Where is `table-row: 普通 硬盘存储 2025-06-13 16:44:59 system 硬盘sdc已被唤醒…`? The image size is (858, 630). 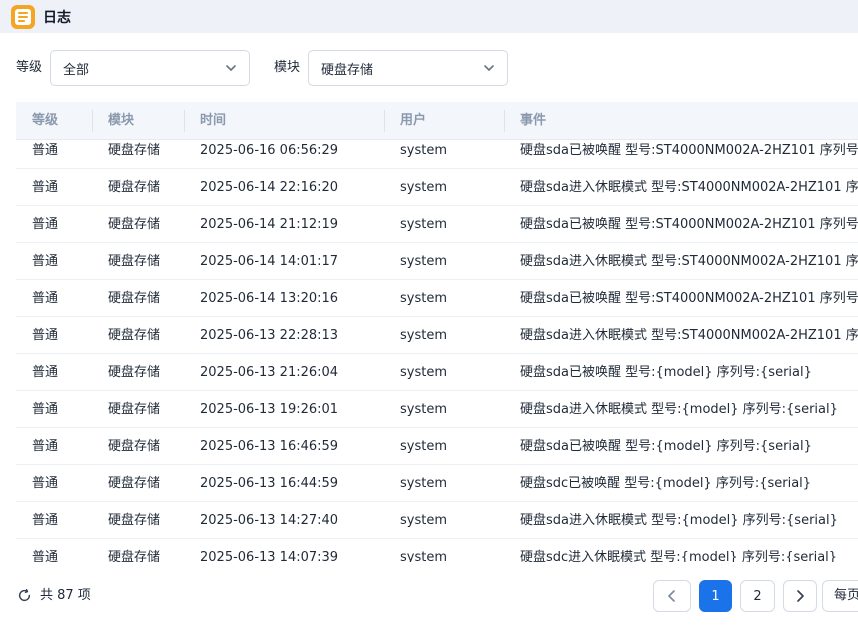 table-row: 普通 硬盘存储 2025-06-13 16:44:59 system 硬盘sdc已被唤醒… is located at coordinates (437, 483).